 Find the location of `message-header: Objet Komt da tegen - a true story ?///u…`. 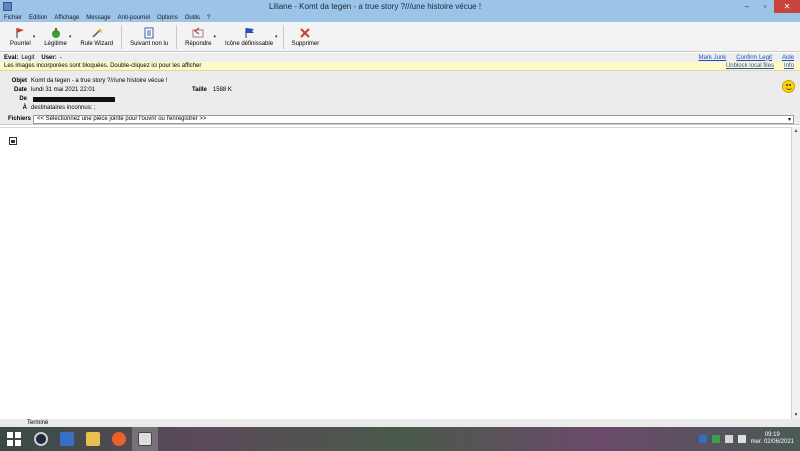

message-header: Objet Komt da tegen - a true story ?///u… is located at coordinates (400, 92).